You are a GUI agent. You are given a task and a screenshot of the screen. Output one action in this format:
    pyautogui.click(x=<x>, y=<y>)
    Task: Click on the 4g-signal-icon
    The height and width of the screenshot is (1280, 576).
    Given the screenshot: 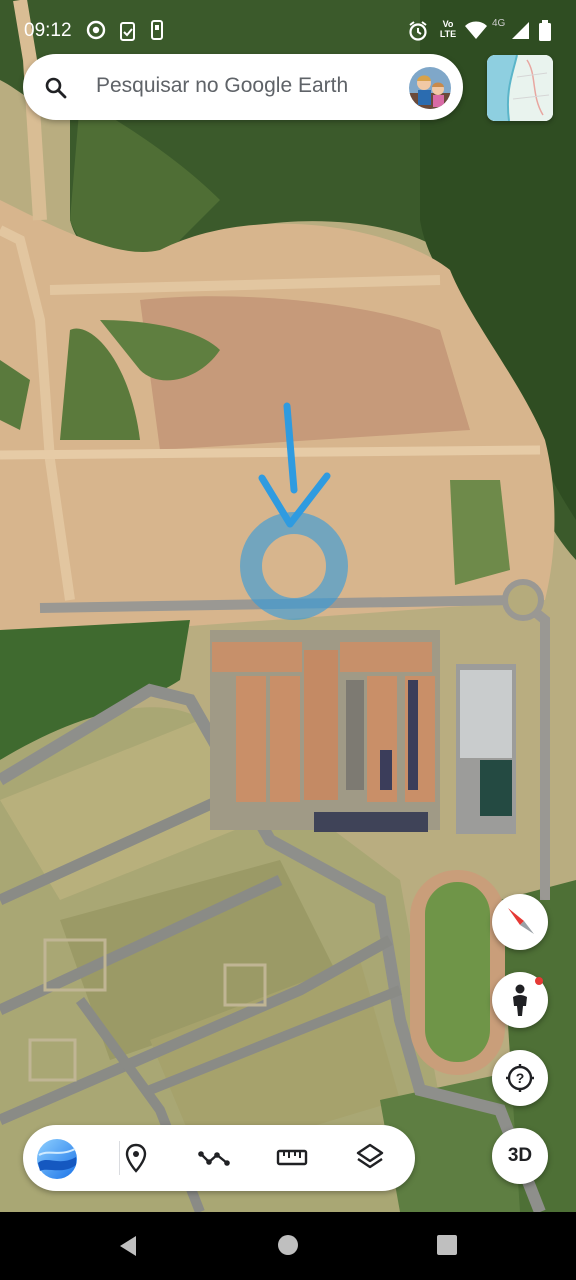 What is the action you would take?
    pyautogui.click(x=520, y=30)
    